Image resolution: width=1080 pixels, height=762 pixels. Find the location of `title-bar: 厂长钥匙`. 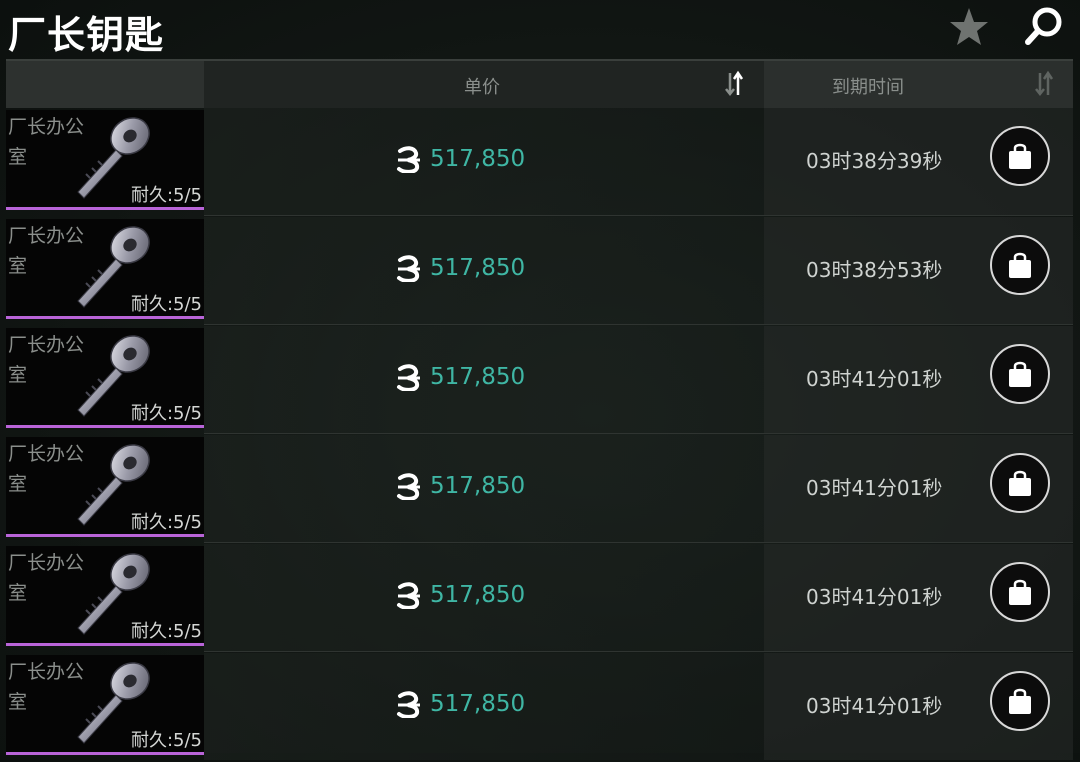

title-bar: 厂长钥匙 is located at coordinates (540, 29).